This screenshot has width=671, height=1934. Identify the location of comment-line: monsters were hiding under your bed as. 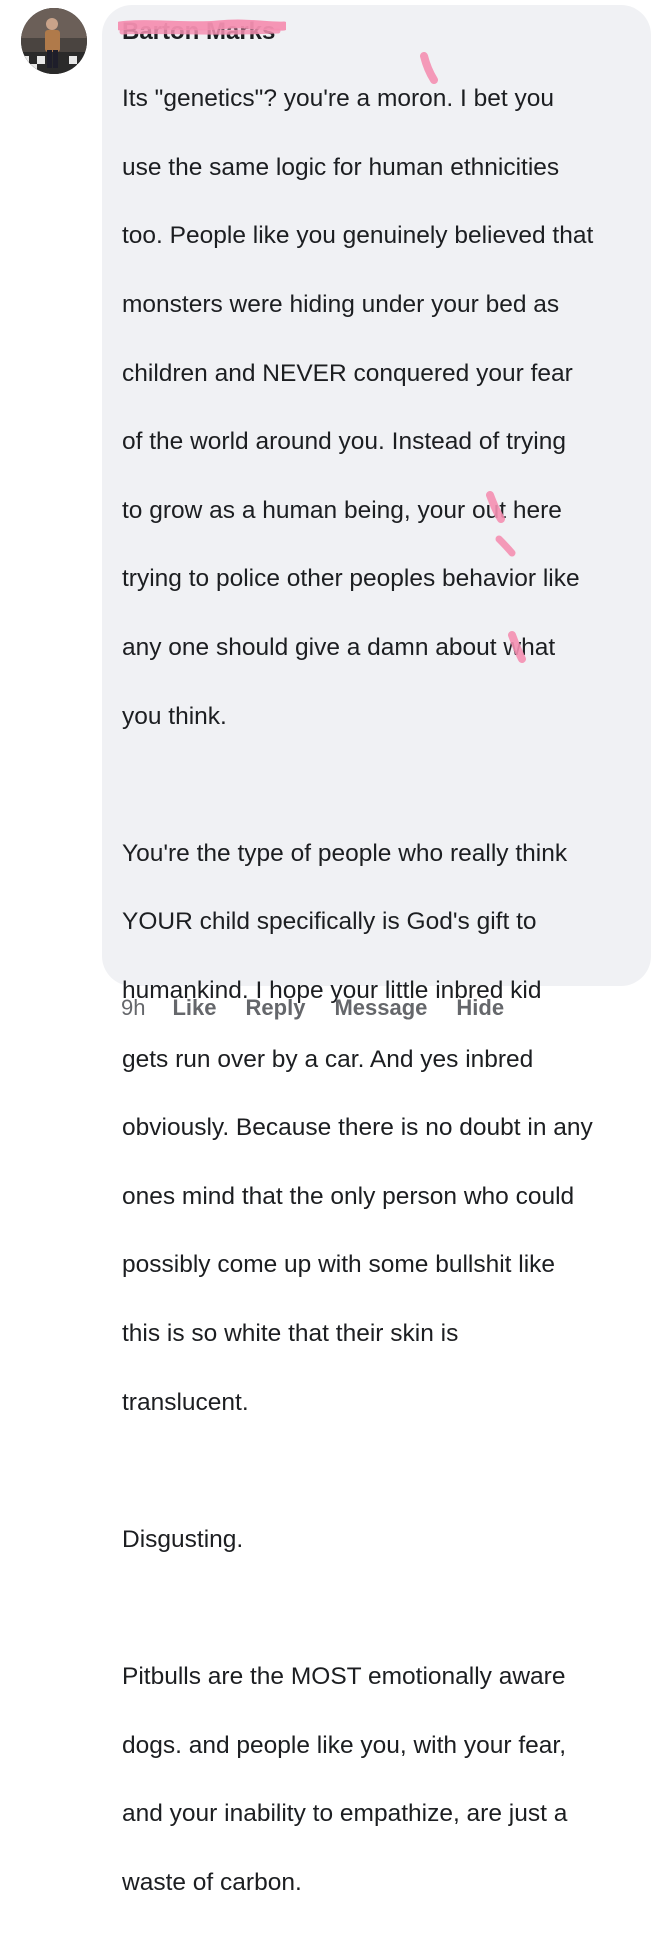
(341, 305).